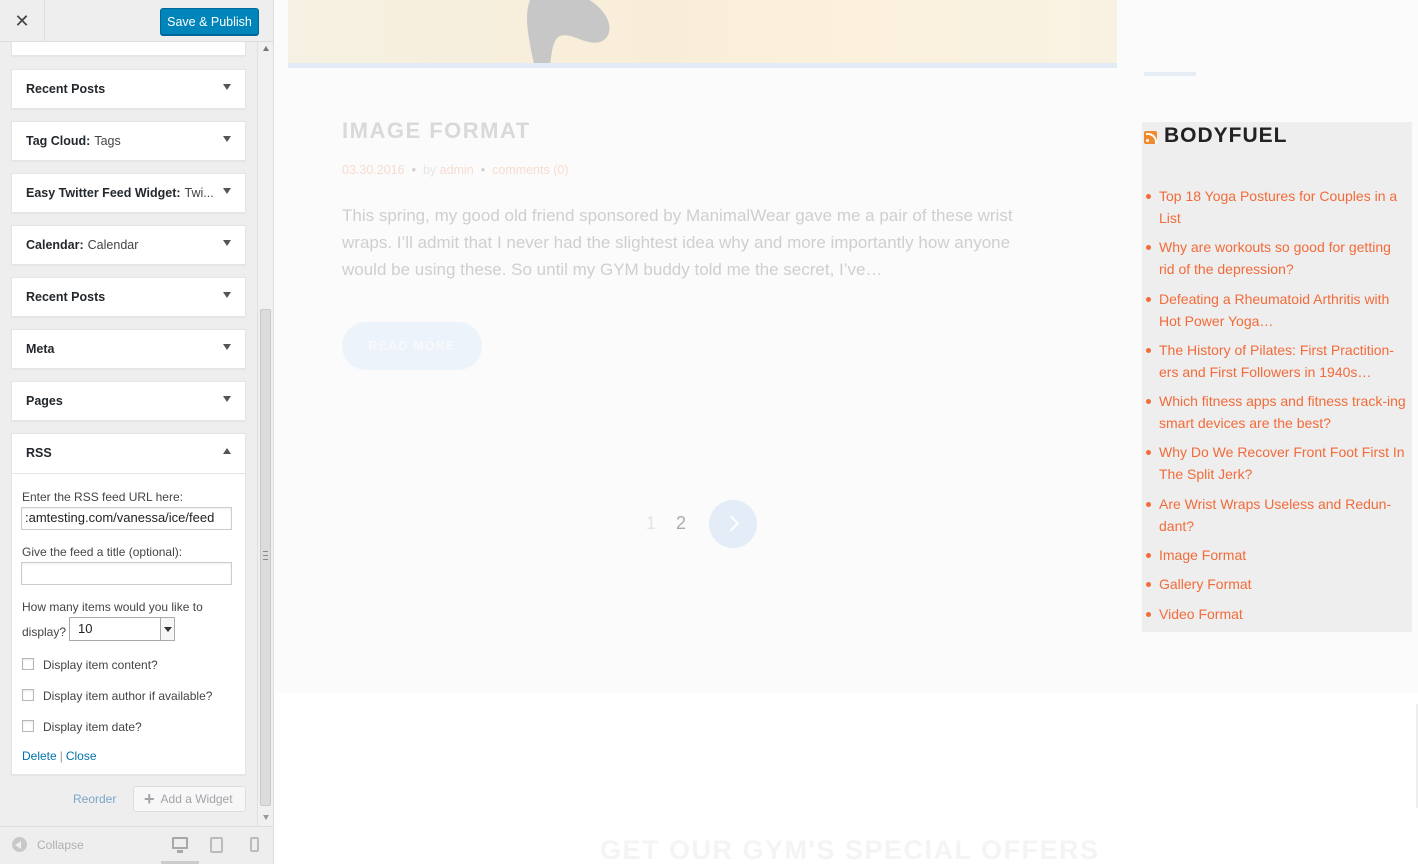 The width and height of the screenshot is (1418, 864). Describe the element at coordinates (66, 297) in the screenshot. I see `widget-title: Recent Posts` at that location.